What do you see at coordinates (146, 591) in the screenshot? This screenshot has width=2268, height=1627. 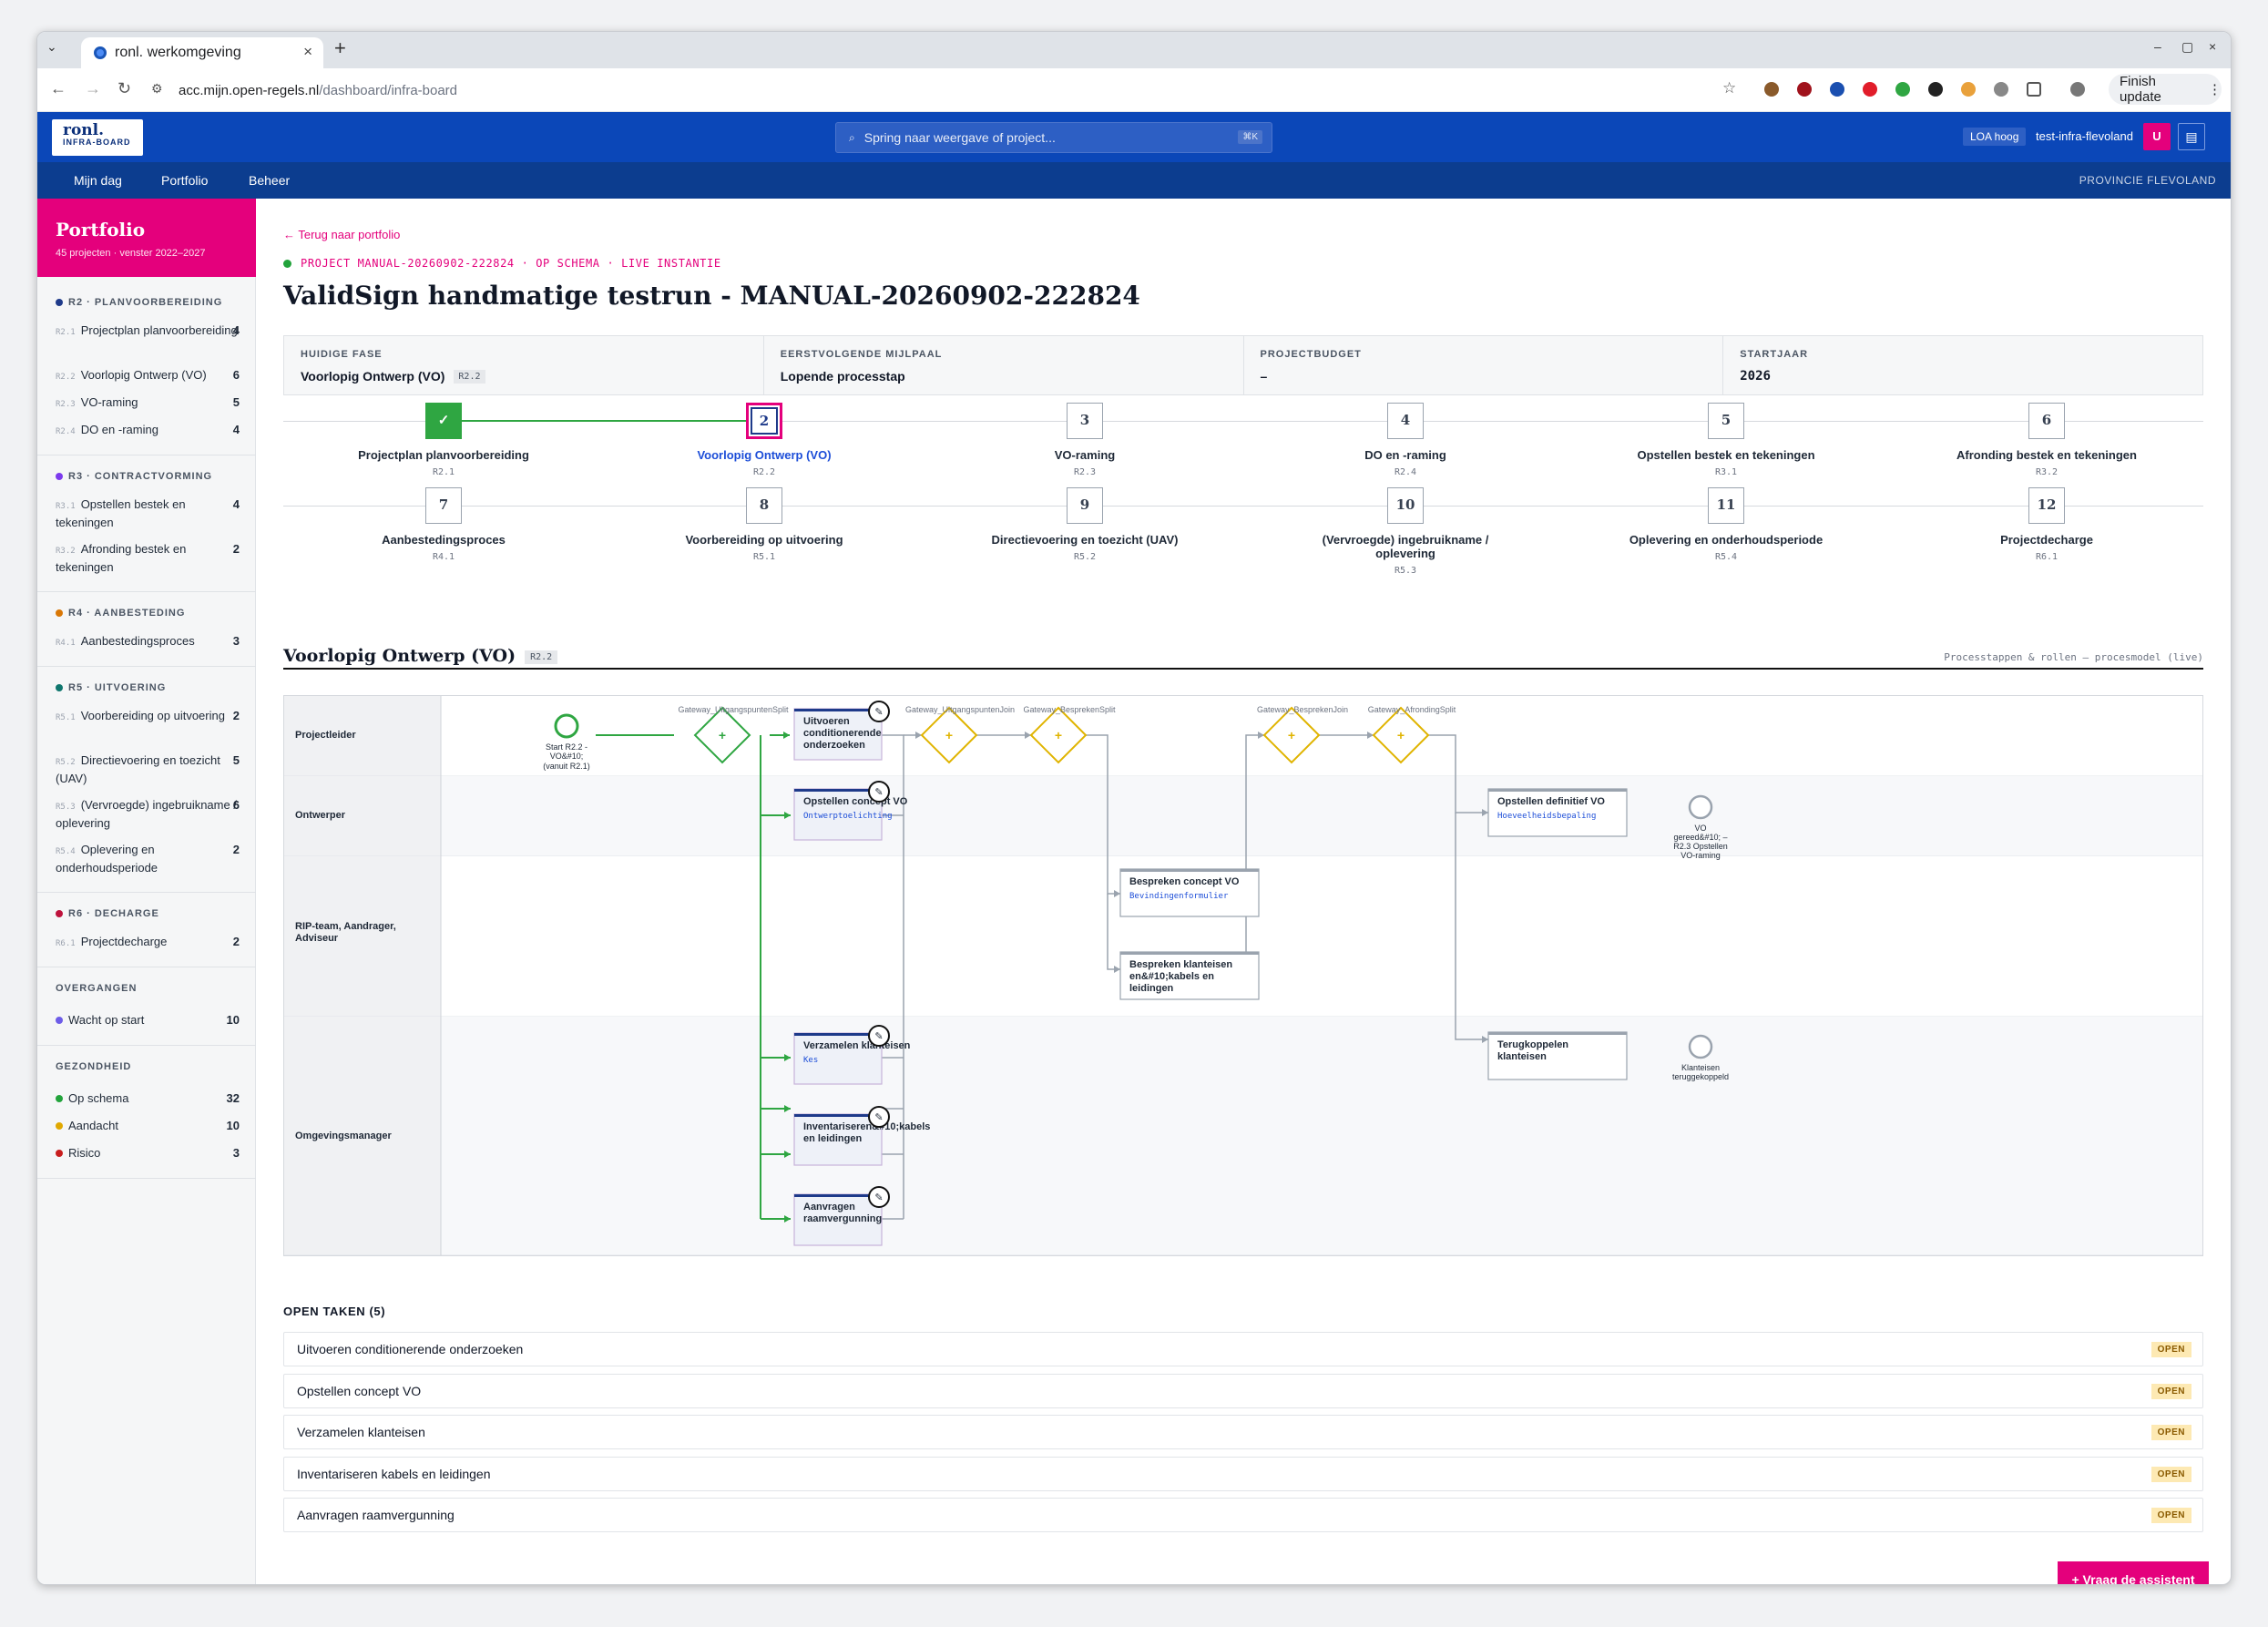 I see `sidebar-divider` at bounding box center [146, 591].